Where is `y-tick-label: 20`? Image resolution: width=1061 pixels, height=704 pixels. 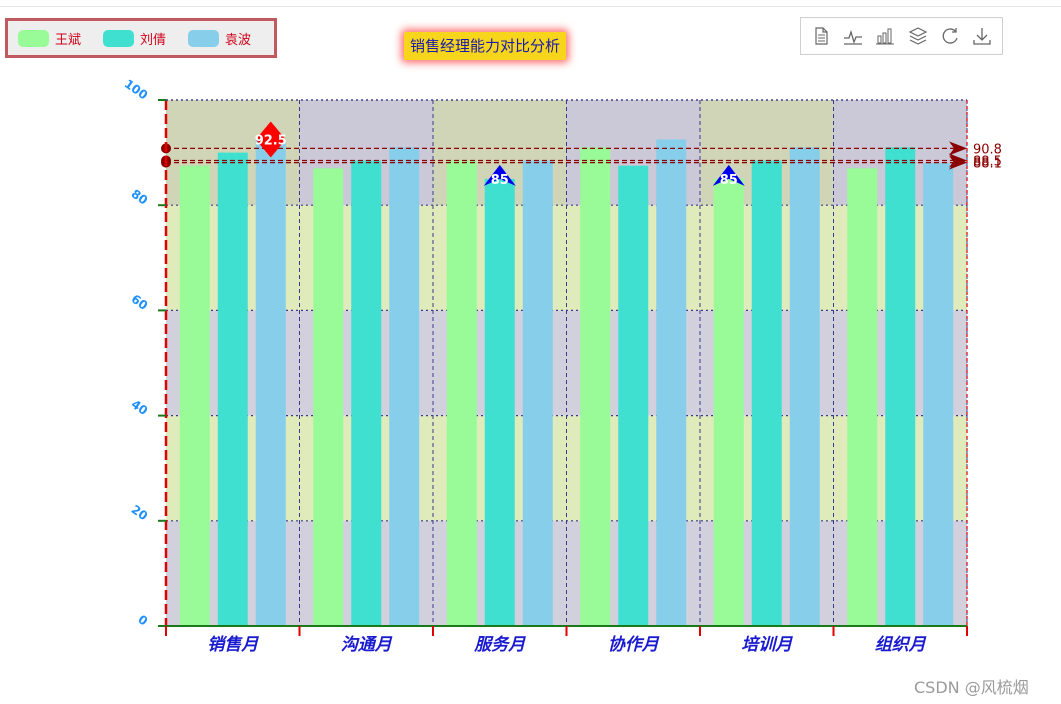 y-tick-label: 20 is located at coordinates (140, 512).